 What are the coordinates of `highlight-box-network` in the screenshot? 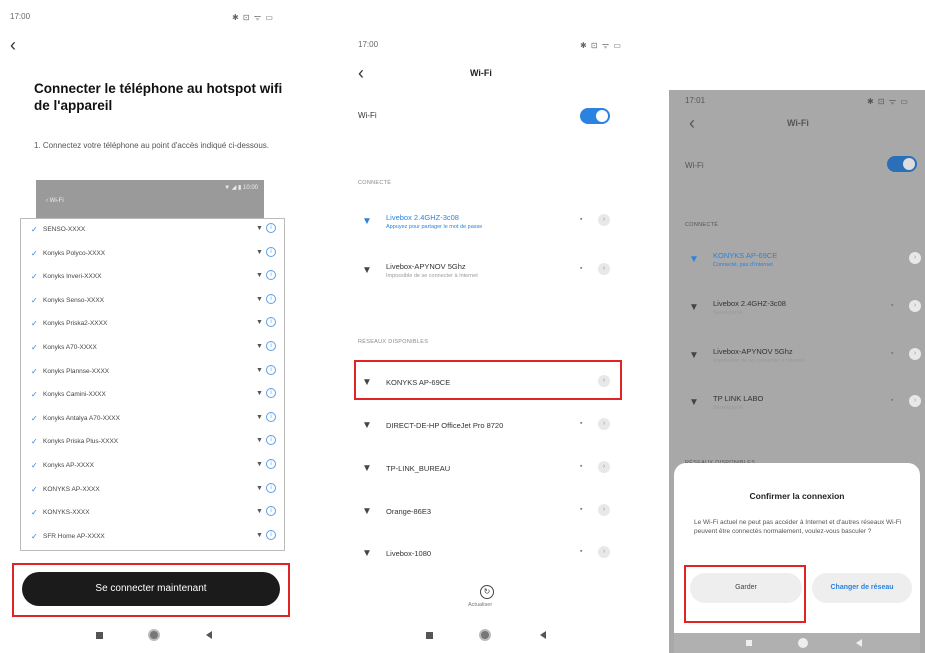 It's located at (488, 380).